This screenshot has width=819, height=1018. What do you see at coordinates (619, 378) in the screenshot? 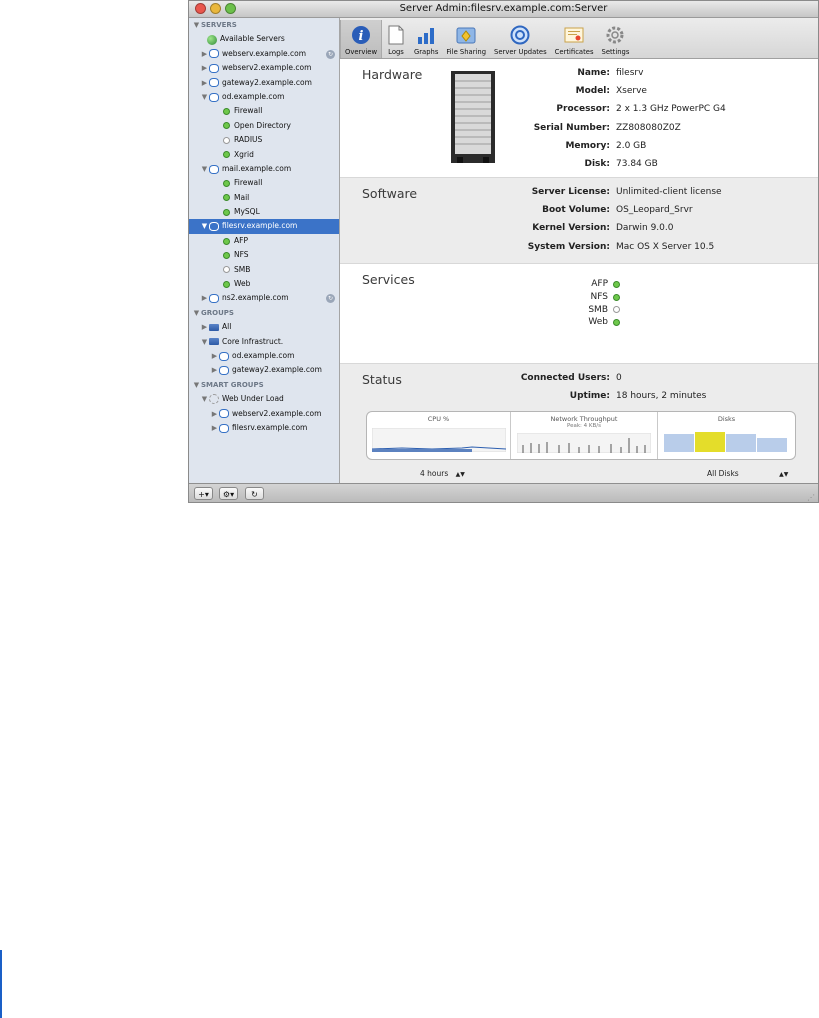
I see `connected-users-value: 0` at bounding box center [619, 378].